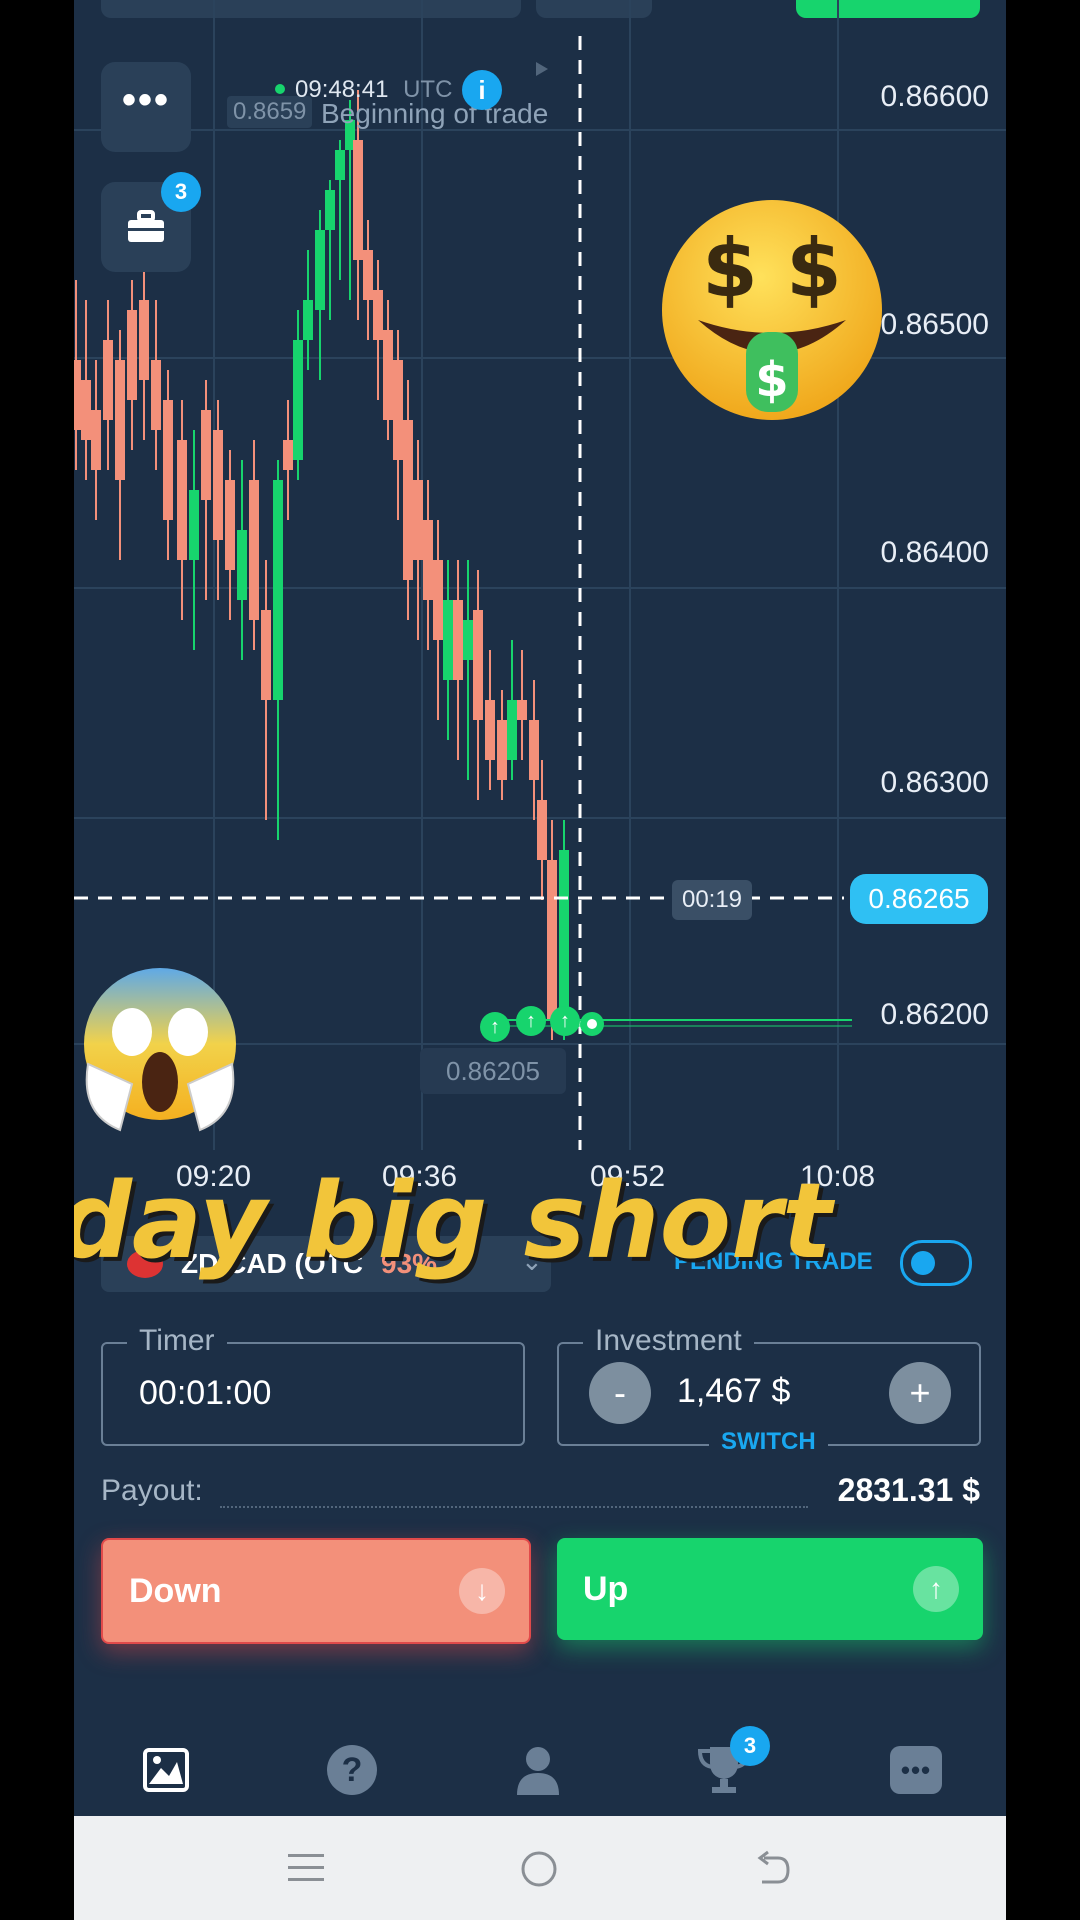 The image size is (1080, 1920). Describe the element at coordinates (772, 310) in the screenshot. I see `money-face-emoji: $ $ $` at that location.